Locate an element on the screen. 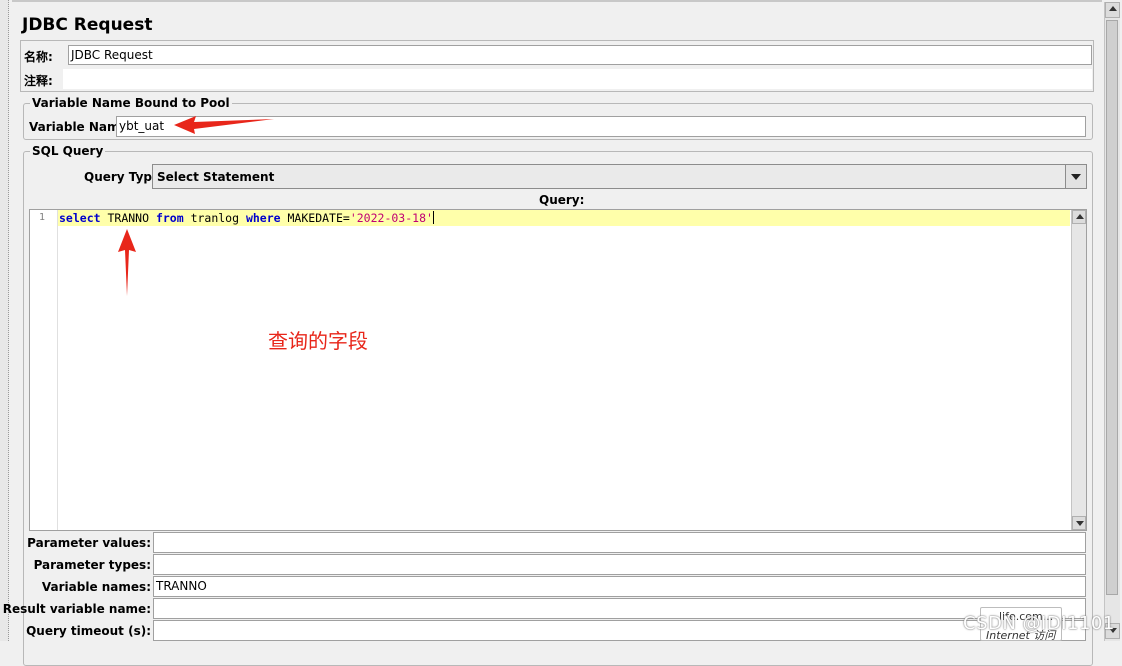 The height and width of the screenshot is (666, 1122). sql-query-legend: SQL Query is located at coordinates (68, 151).